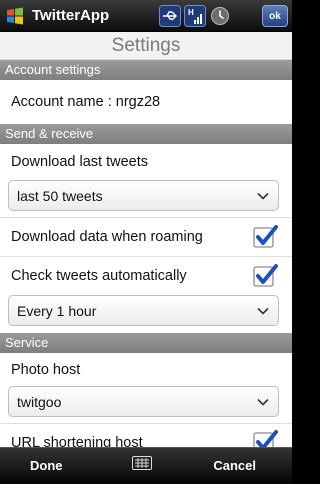 Image resolution: width=320 pixels, height=484 pixels. What do you see at coordinates (146, 134) in the screenshot?
I see `section-header-send-receive: Send & receive` at bounding box center [146, 134].